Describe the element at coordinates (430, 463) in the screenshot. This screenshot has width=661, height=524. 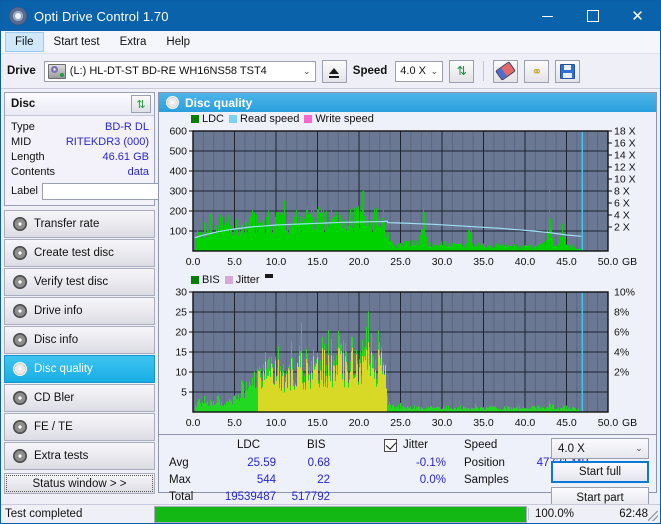
I see `stats-avg-jitter: -0.1%` at that location.